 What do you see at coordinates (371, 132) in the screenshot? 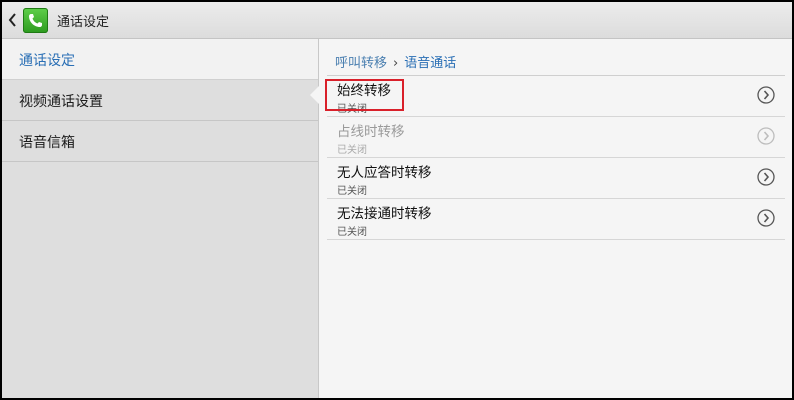
I see `row-title: 占线时转移` at bounding box center [371, 132].